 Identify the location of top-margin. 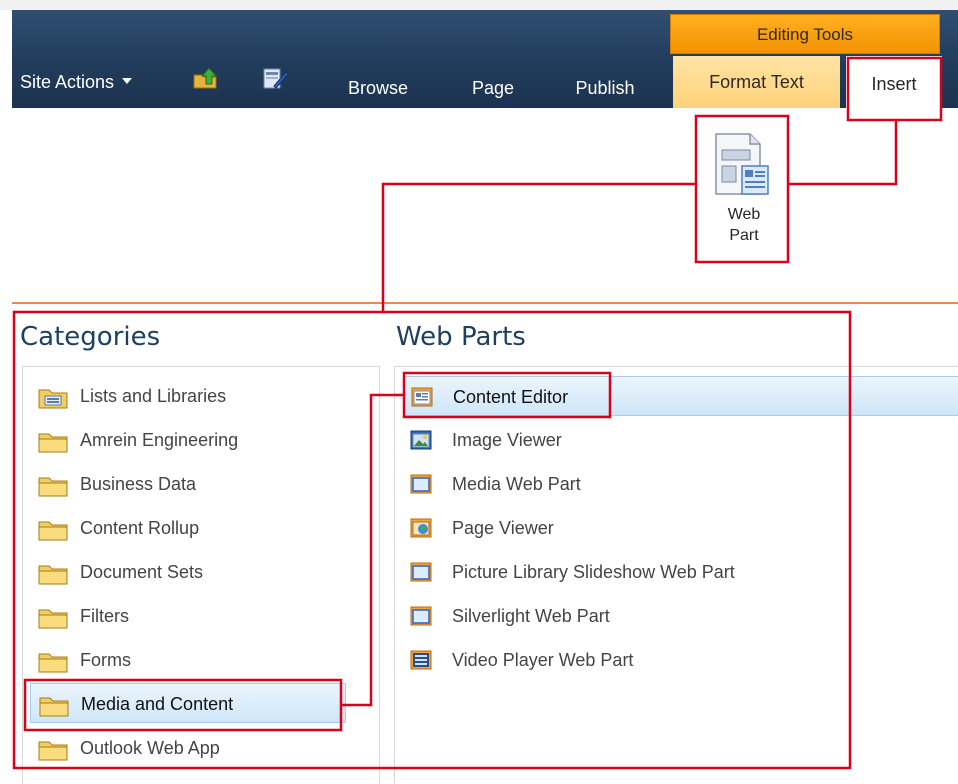
(479, 5).